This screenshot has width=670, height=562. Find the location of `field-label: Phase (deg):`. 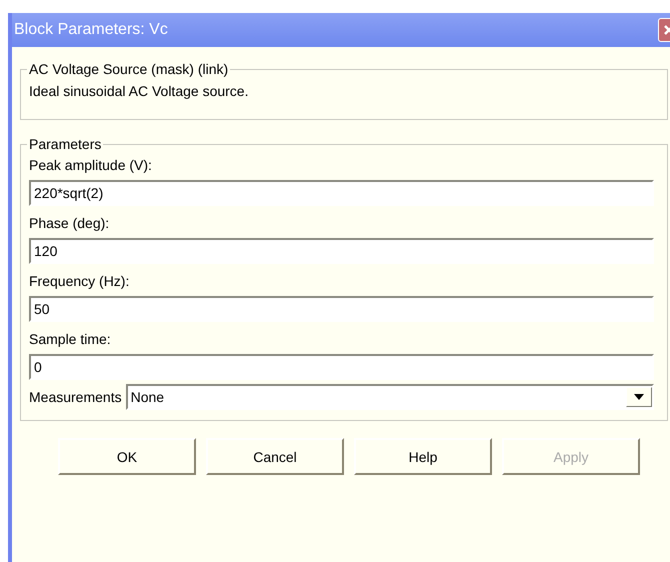

field-label: Phase (deg): is located at coordinates (69, 223).